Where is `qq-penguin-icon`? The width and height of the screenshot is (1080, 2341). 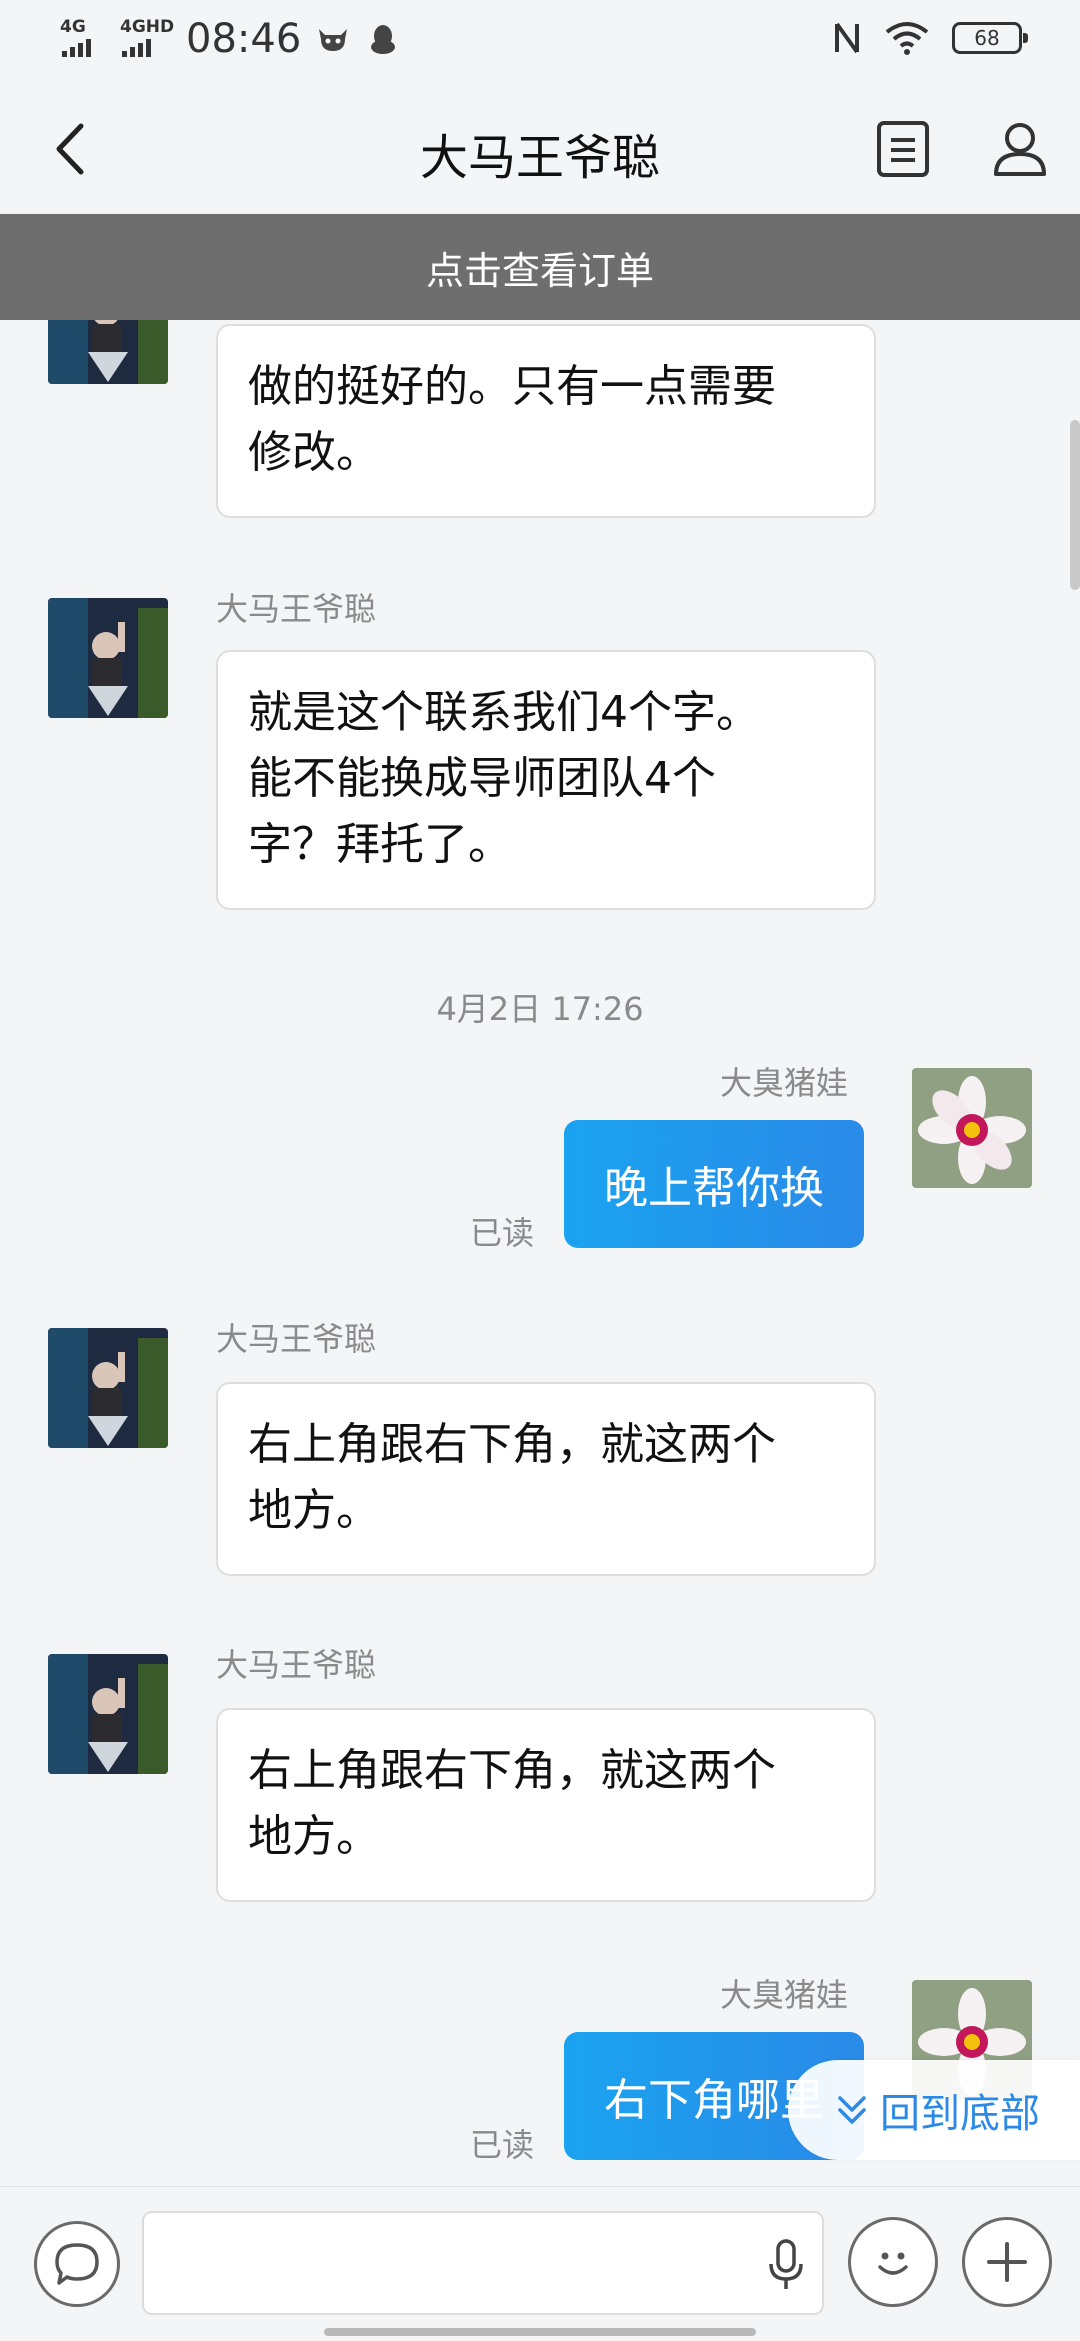 qq-penguin-icon is located at coordinates (383, 39).